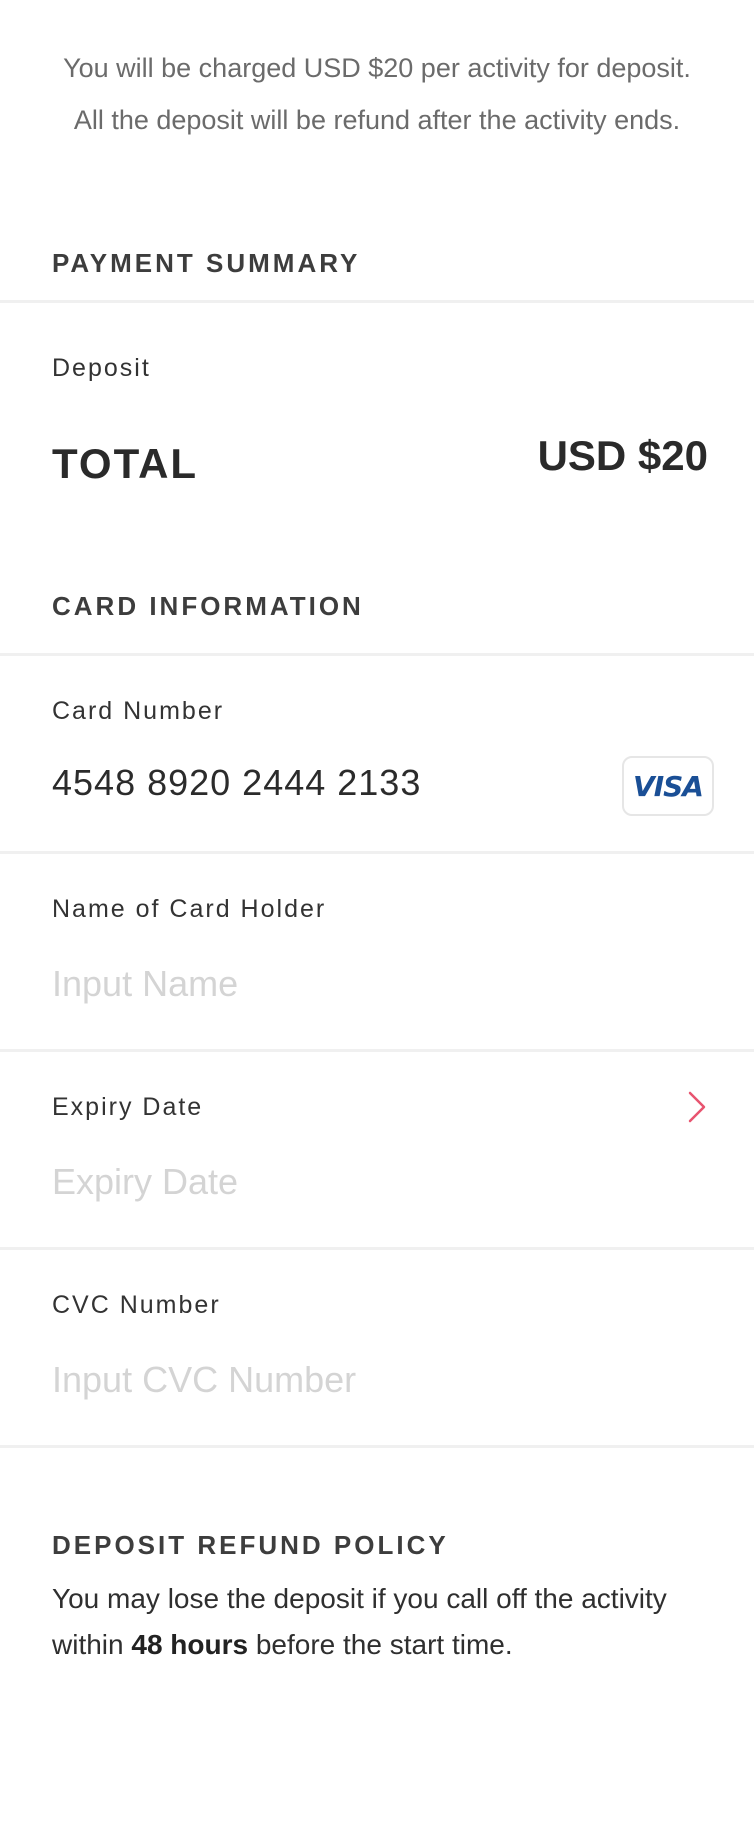  I want to click on card-number-label: Card Number, so click(138, 711).